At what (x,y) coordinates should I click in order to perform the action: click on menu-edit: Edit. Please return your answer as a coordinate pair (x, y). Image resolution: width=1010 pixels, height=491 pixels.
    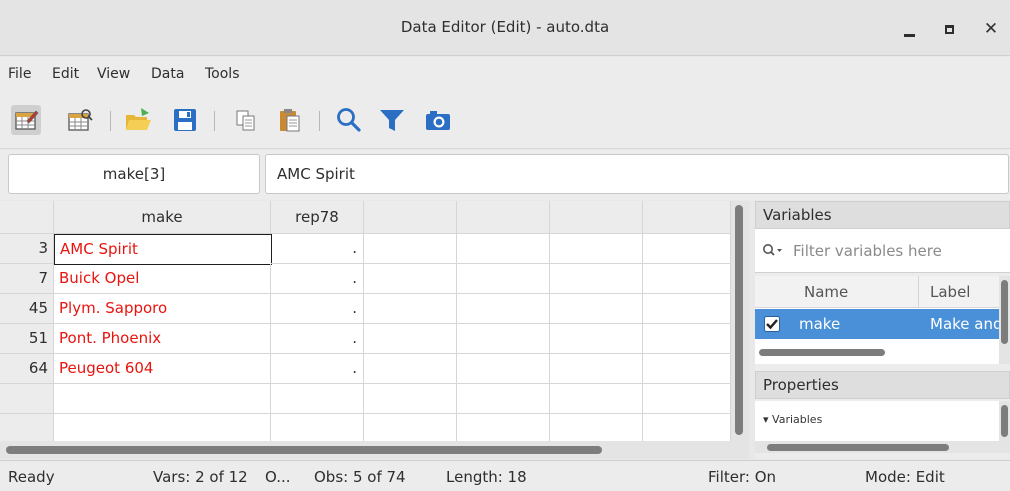
    Looking at the image, I should click on (65, 74).